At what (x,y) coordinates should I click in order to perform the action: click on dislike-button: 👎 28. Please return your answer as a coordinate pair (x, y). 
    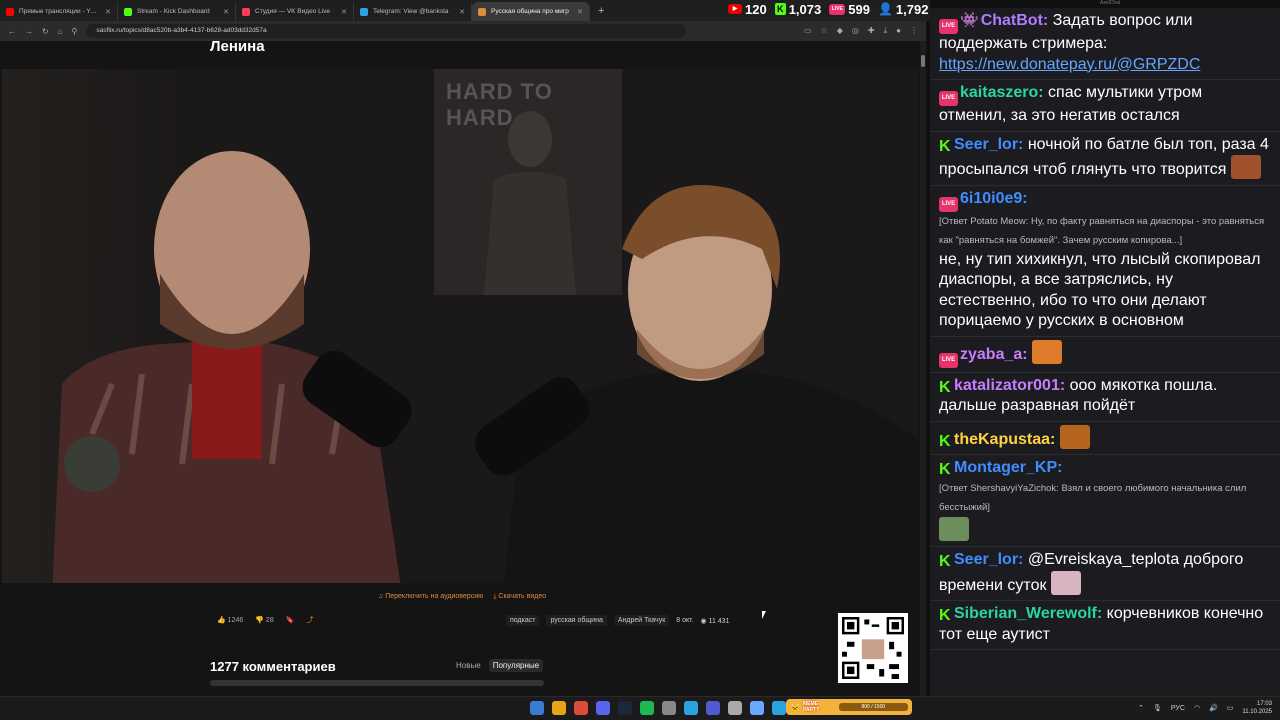
    Looking at the image, I should click on (264, 620).